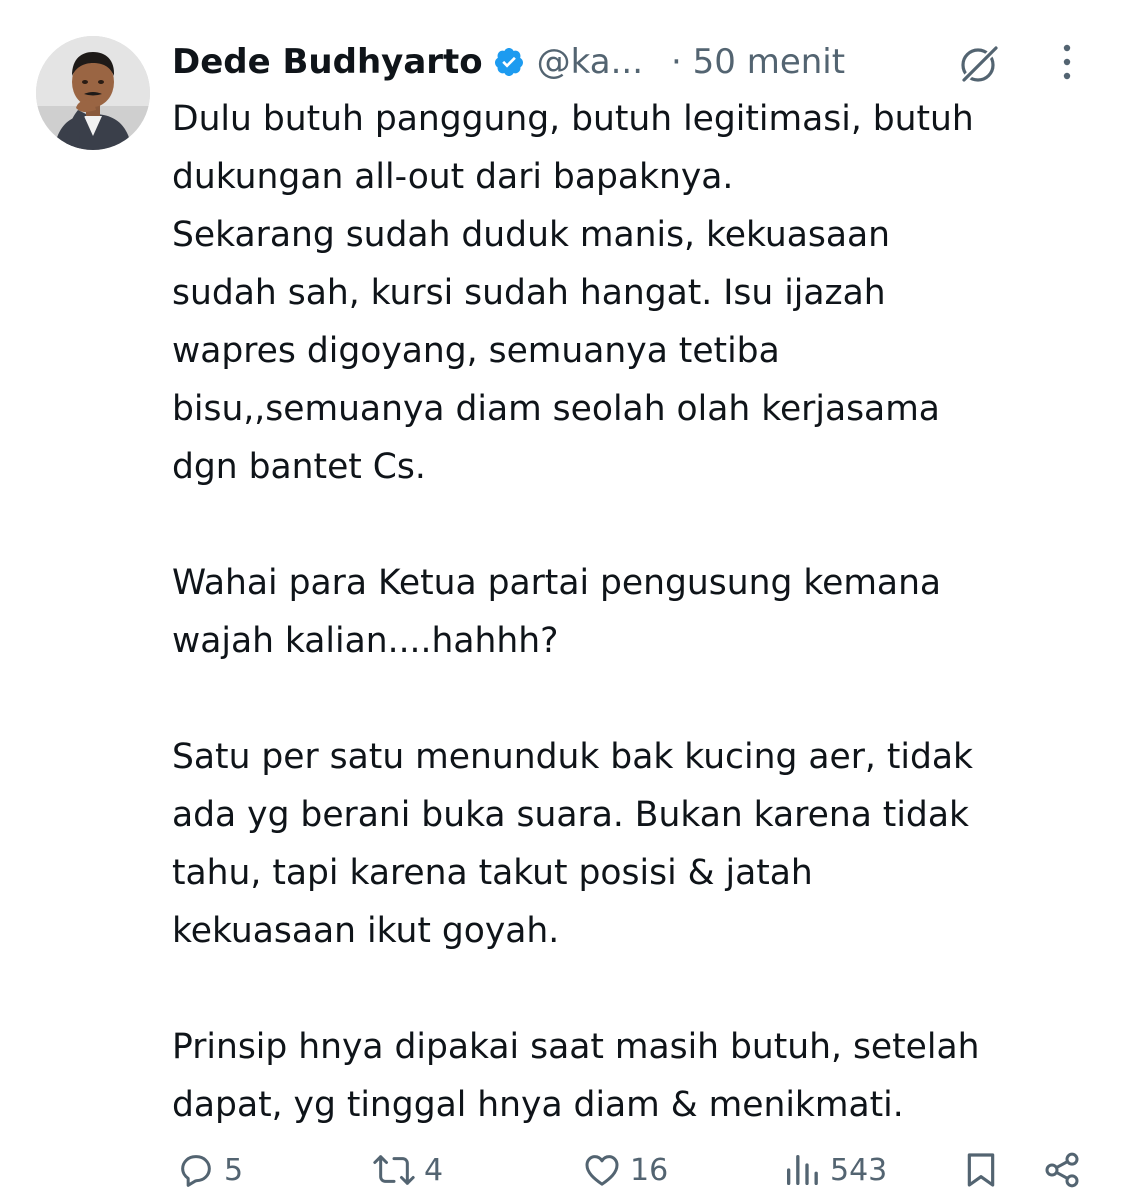 The image size is (1122, 1200). I want to click on tweet-header: Dede Budhyarto @ka... · 50 menit, so click(632, 62).